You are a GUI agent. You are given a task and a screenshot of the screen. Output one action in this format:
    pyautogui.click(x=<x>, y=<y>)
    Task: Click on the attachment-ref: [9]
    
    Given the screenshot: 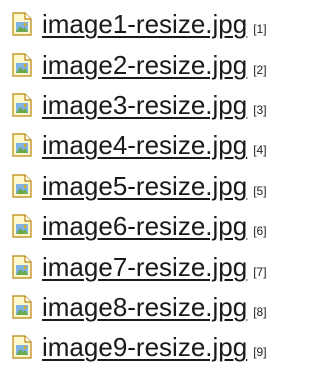 What is the action you would take?
    pyautogui.click(x=260, y=352)
    